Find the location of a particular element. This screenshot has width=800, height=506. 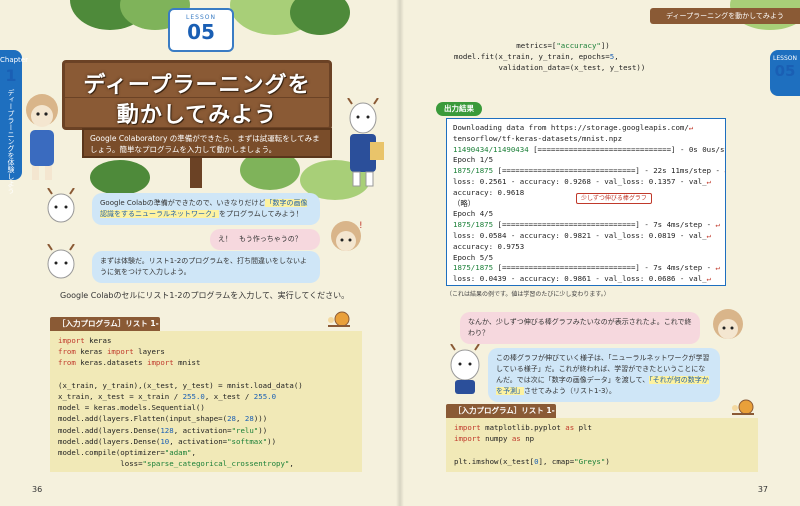

chapter-vertical-title: ディープラーニングを体験しよう is located at coordinates (11, 141).